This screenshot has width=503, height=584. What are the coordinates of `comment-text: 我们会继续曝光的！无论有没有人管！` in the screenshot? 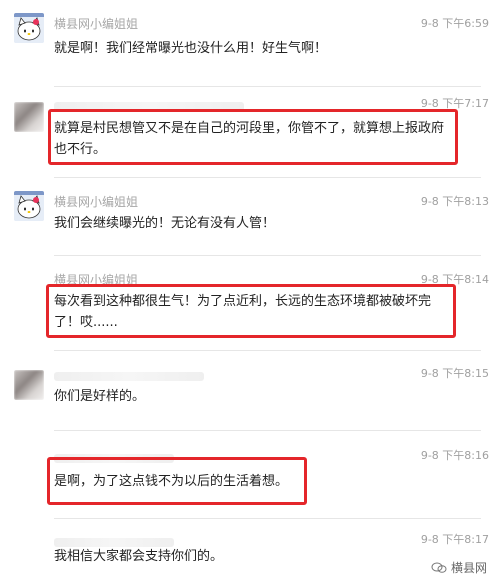 It's located at (165, 223).